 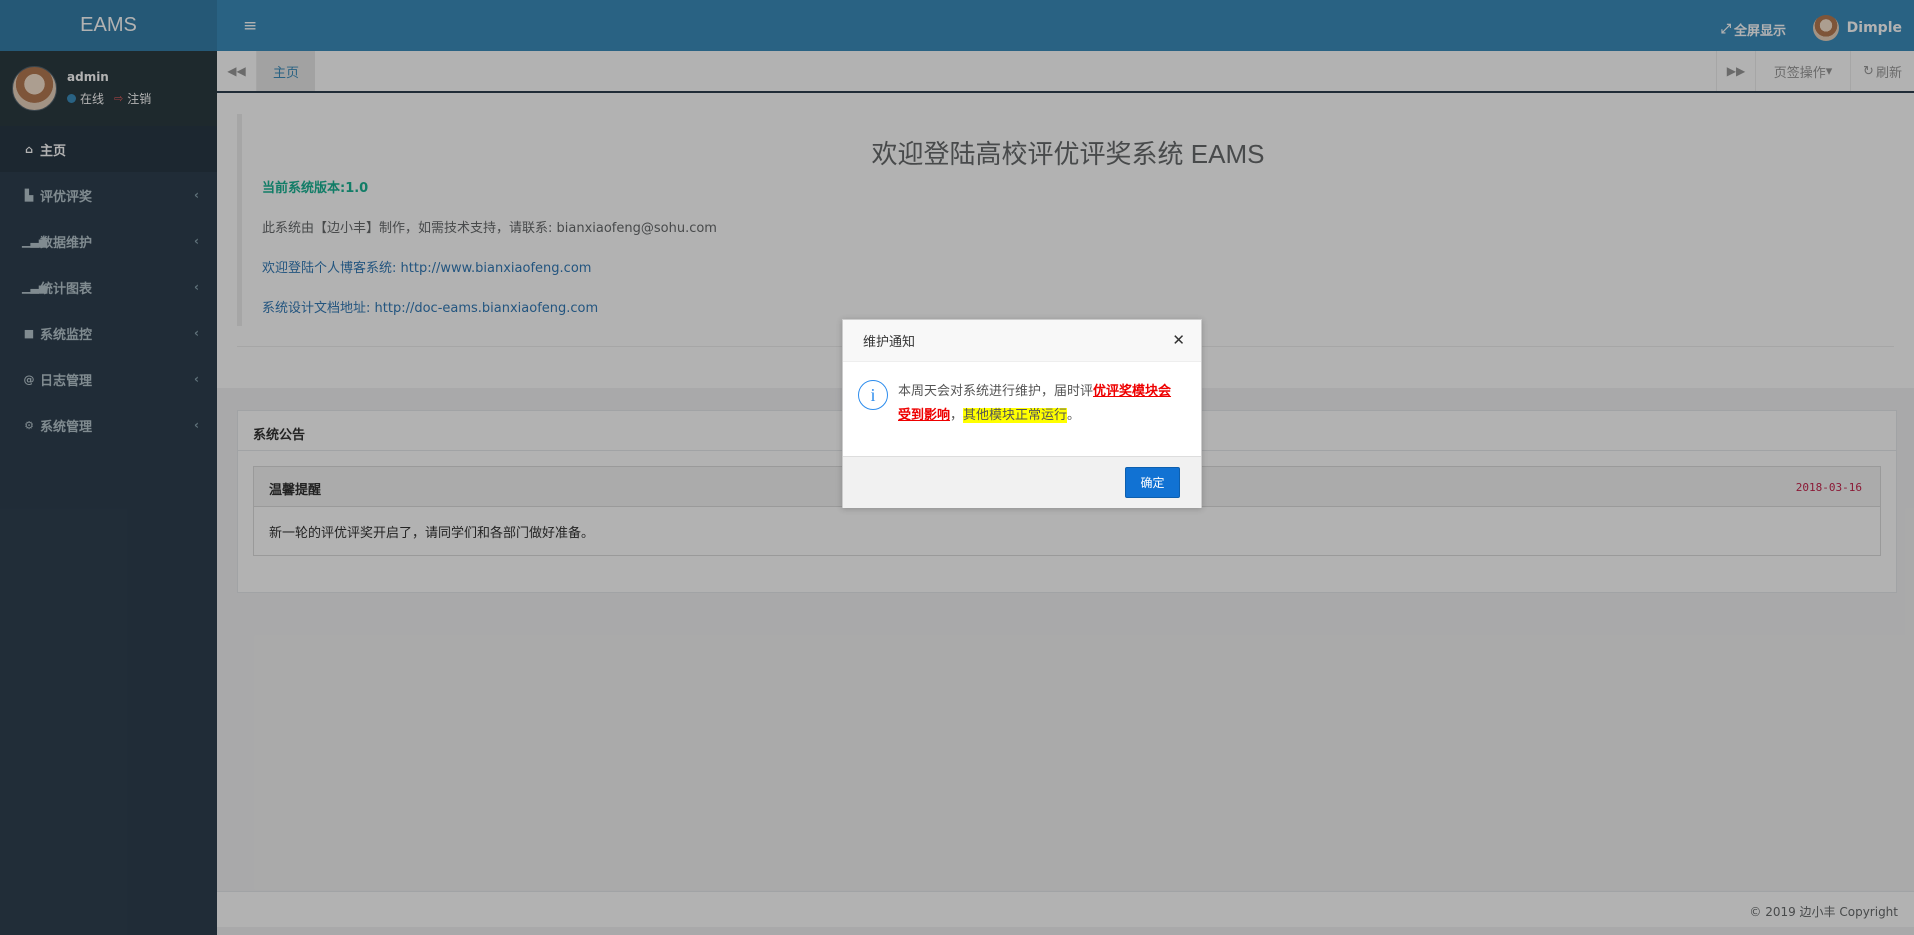 I want to click on dialog-message: i 本周天会对系统进行维护，届时评优评奖模块会受到影响，其他模块正常运行。, so click(x=1022, y=409).